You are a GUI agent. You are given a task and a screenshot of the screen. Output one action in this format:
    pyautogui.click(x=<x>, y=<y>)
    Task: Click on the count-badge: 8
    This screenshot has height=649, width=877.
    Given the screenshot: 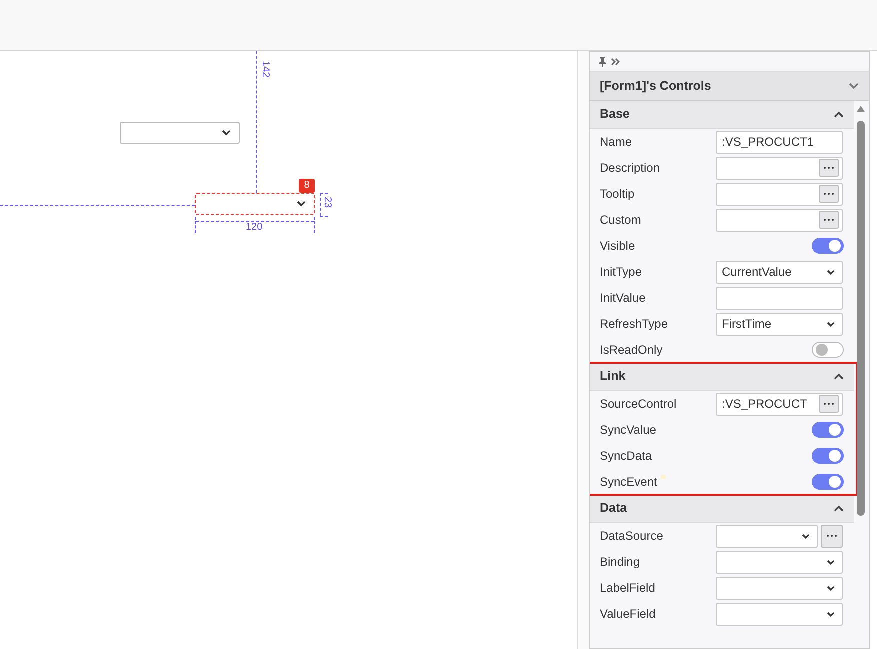 What is the action you would take?
    pyautogui.click(x=307, y=186)
    